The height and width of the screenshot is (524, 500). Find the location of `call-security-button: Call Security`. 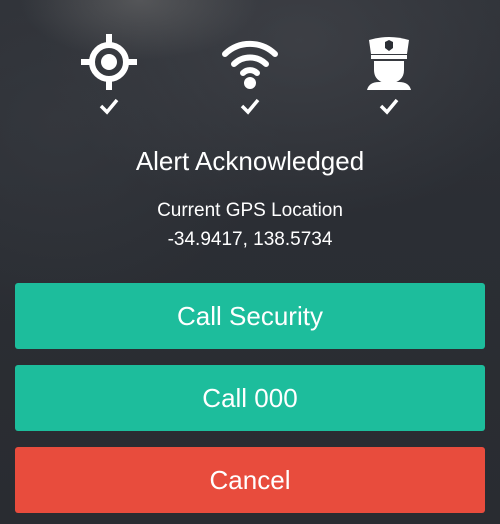

call-security-button: Call Security is located at coordinates (250, 316).